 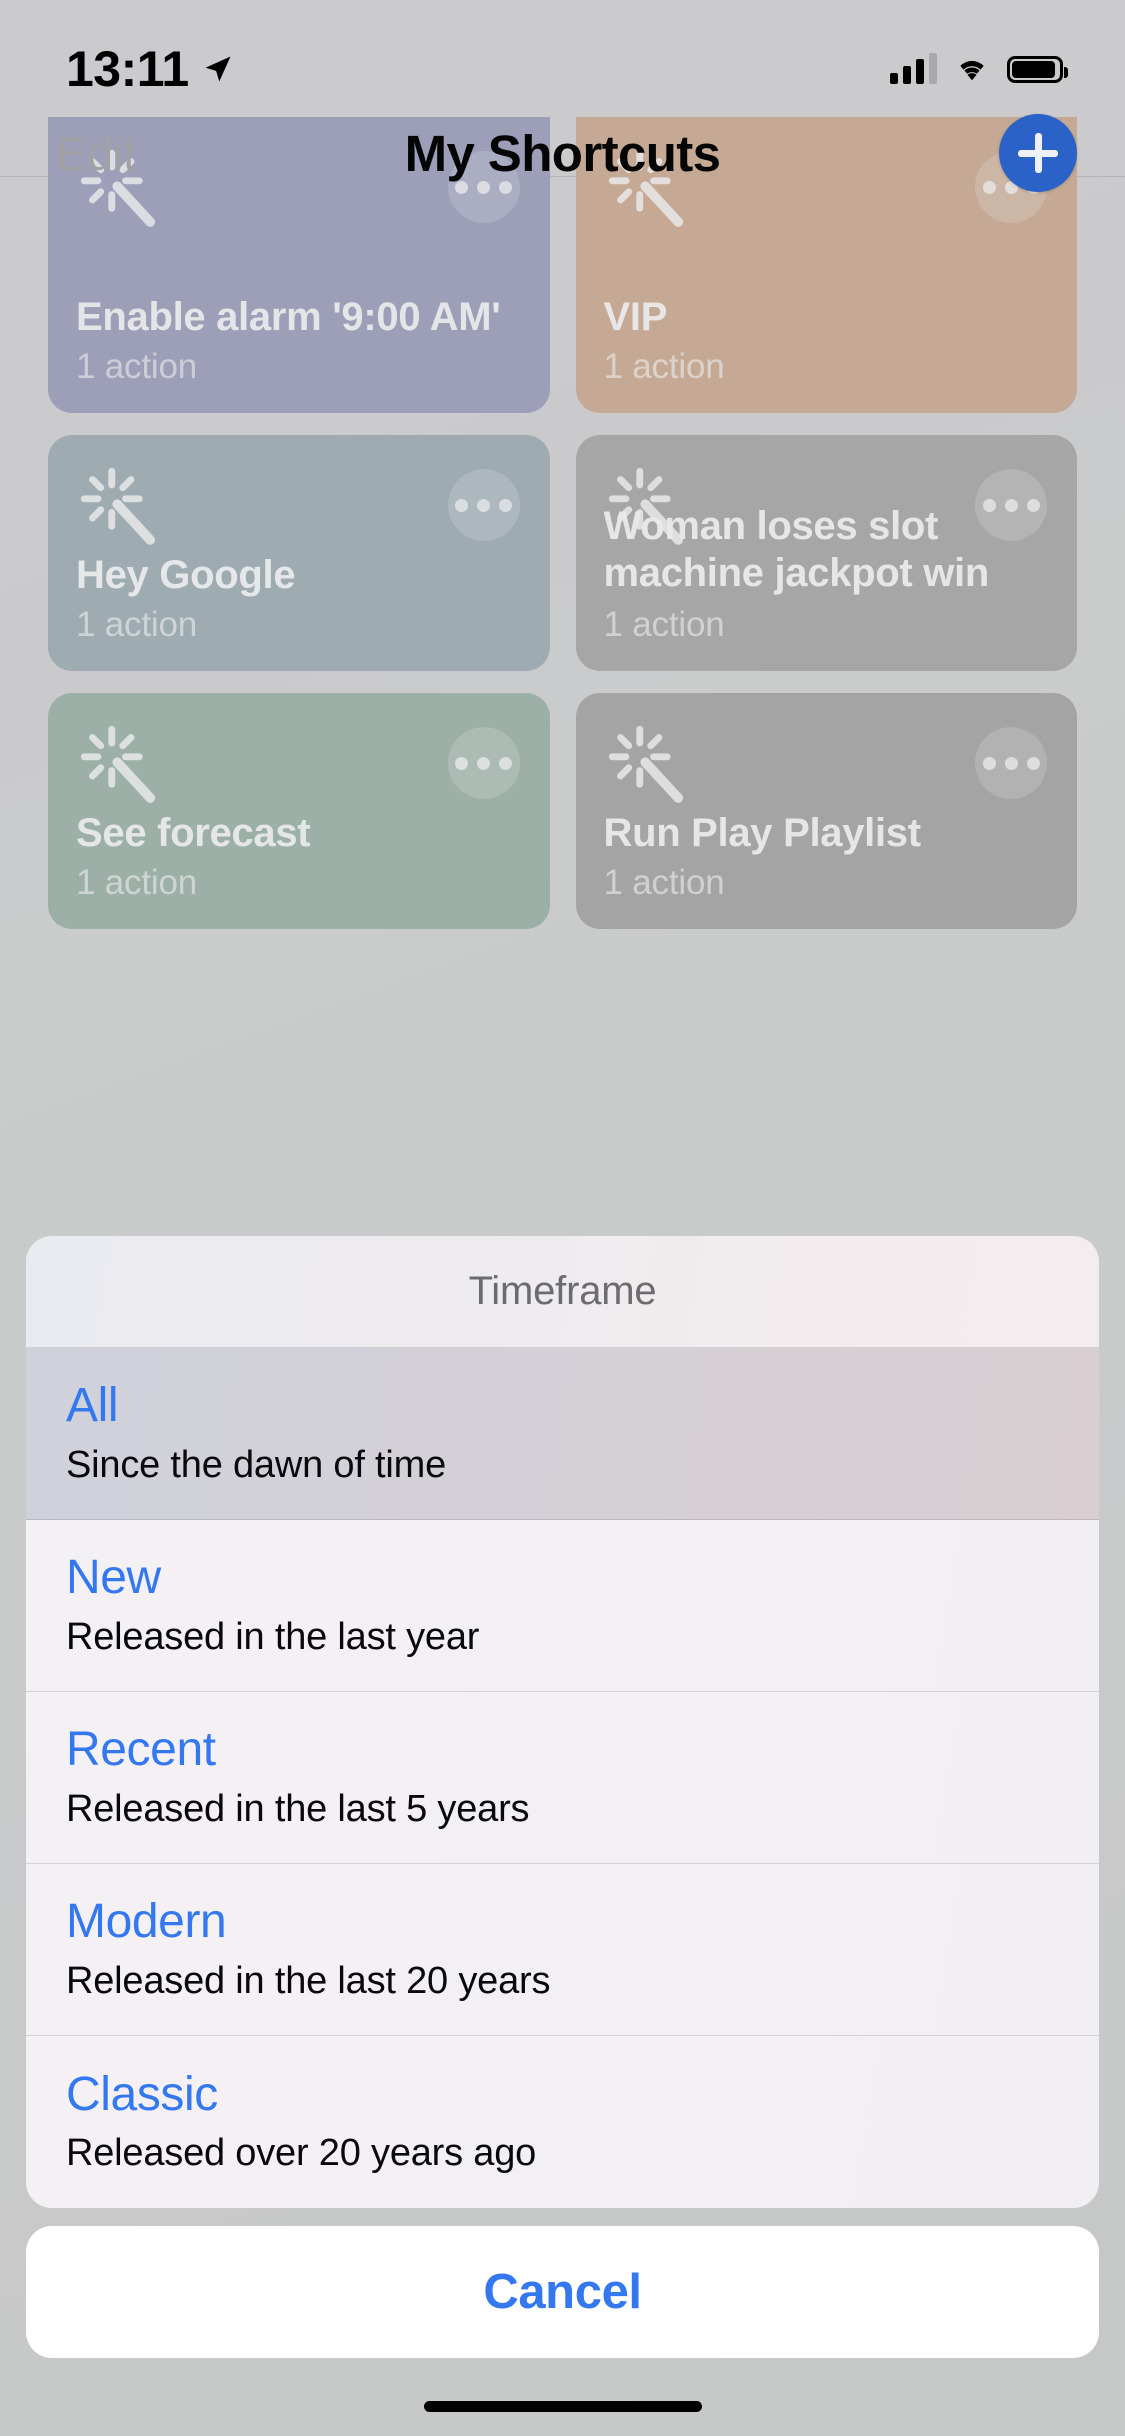 I want to click on cancel-button: Cancel, so click(x=562, y=2292).